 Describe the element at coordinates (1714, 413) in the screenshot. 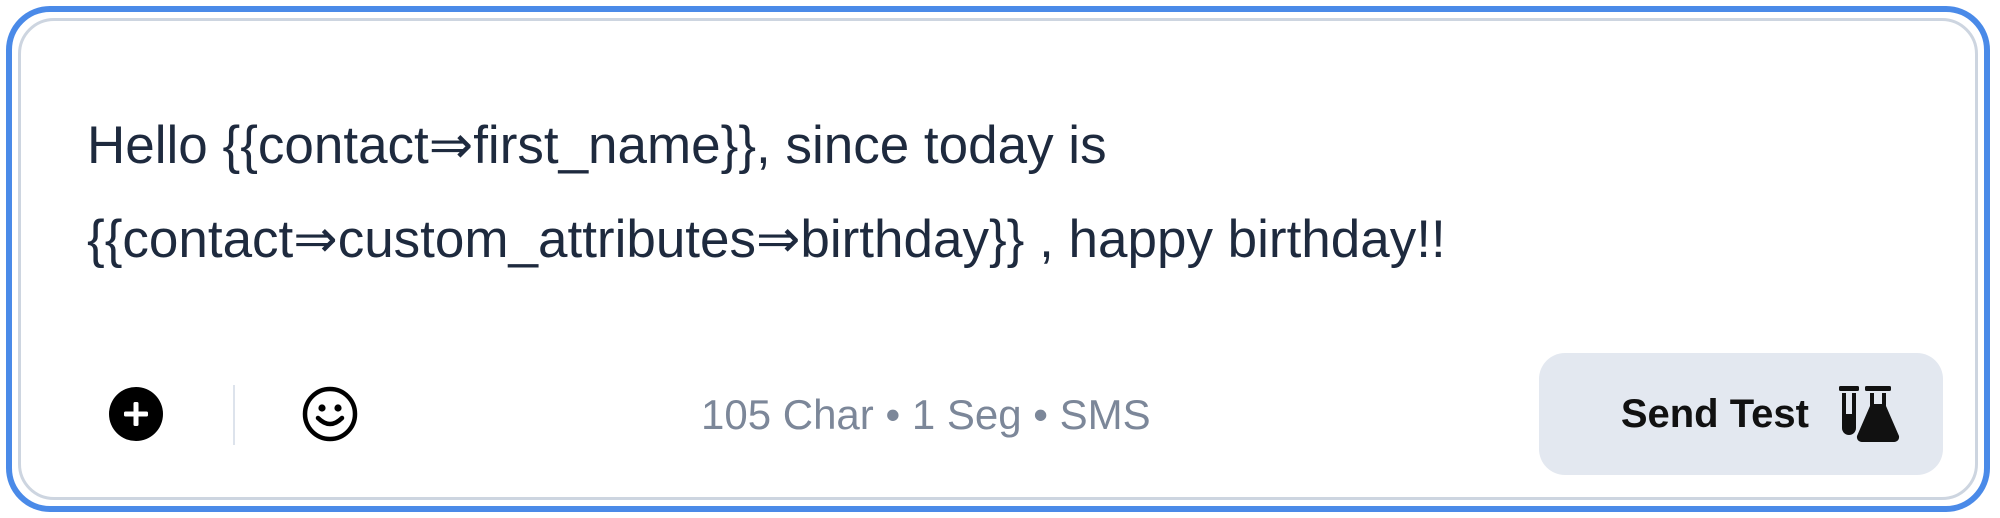

I see `send-test-label: Send Test` at that location.